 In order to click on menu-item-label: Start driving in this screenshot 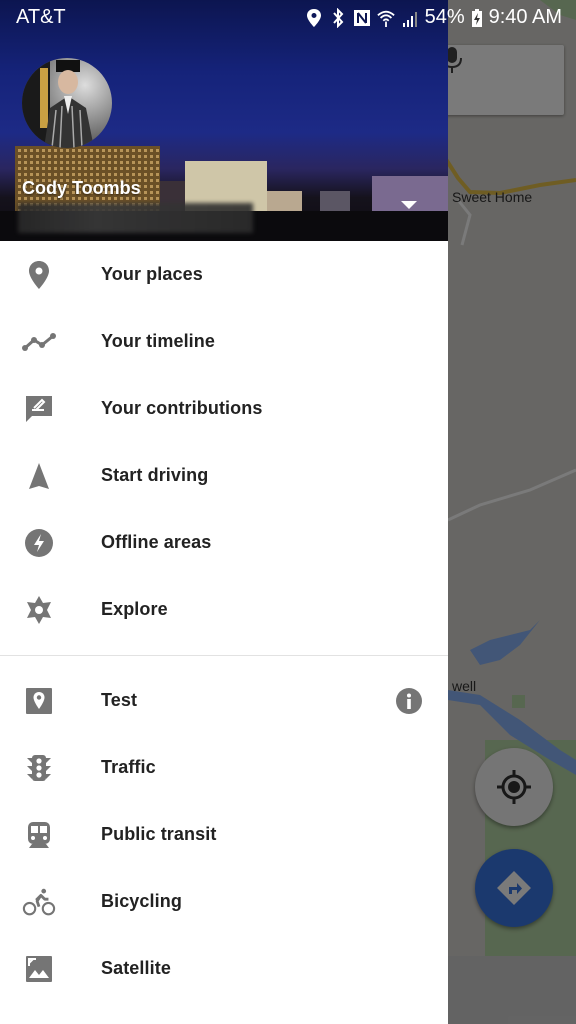, I will do `click(155, 475)`.